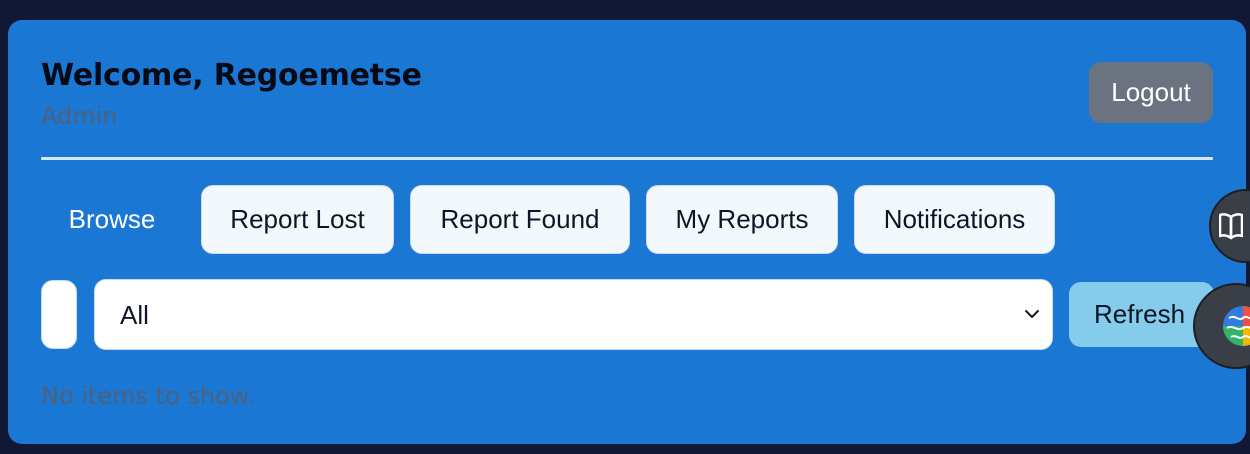 Image resolution: width=1250 pixels, height=454 pixels. I want to click on tab-browse: Browse, so click(112, 219).